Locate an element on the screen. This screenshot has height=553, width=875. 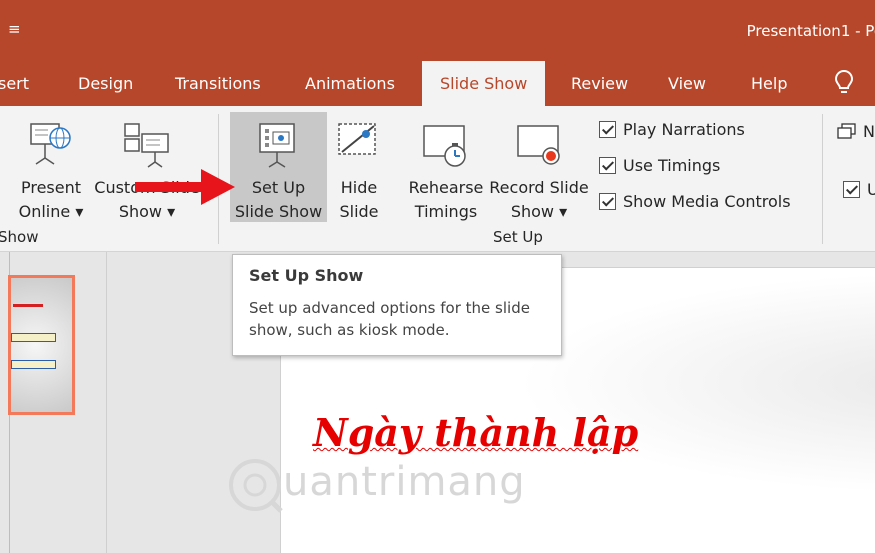
custom-slide-show-icon is located at coordinates (146, 145).